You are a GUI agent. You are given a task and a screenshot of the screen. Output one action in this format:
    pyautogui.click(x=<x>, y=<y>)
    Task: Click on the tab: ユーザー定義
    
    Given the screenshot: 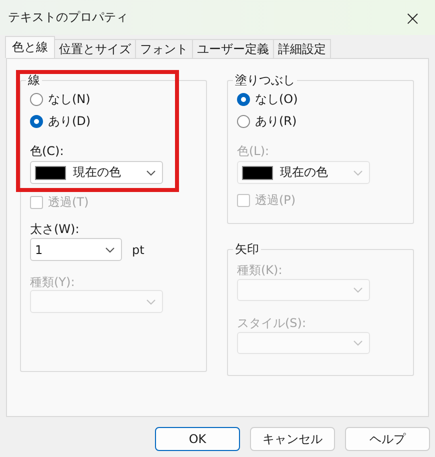 What is the action you would take?
    pyautogui.click(x=233, y=48)
    